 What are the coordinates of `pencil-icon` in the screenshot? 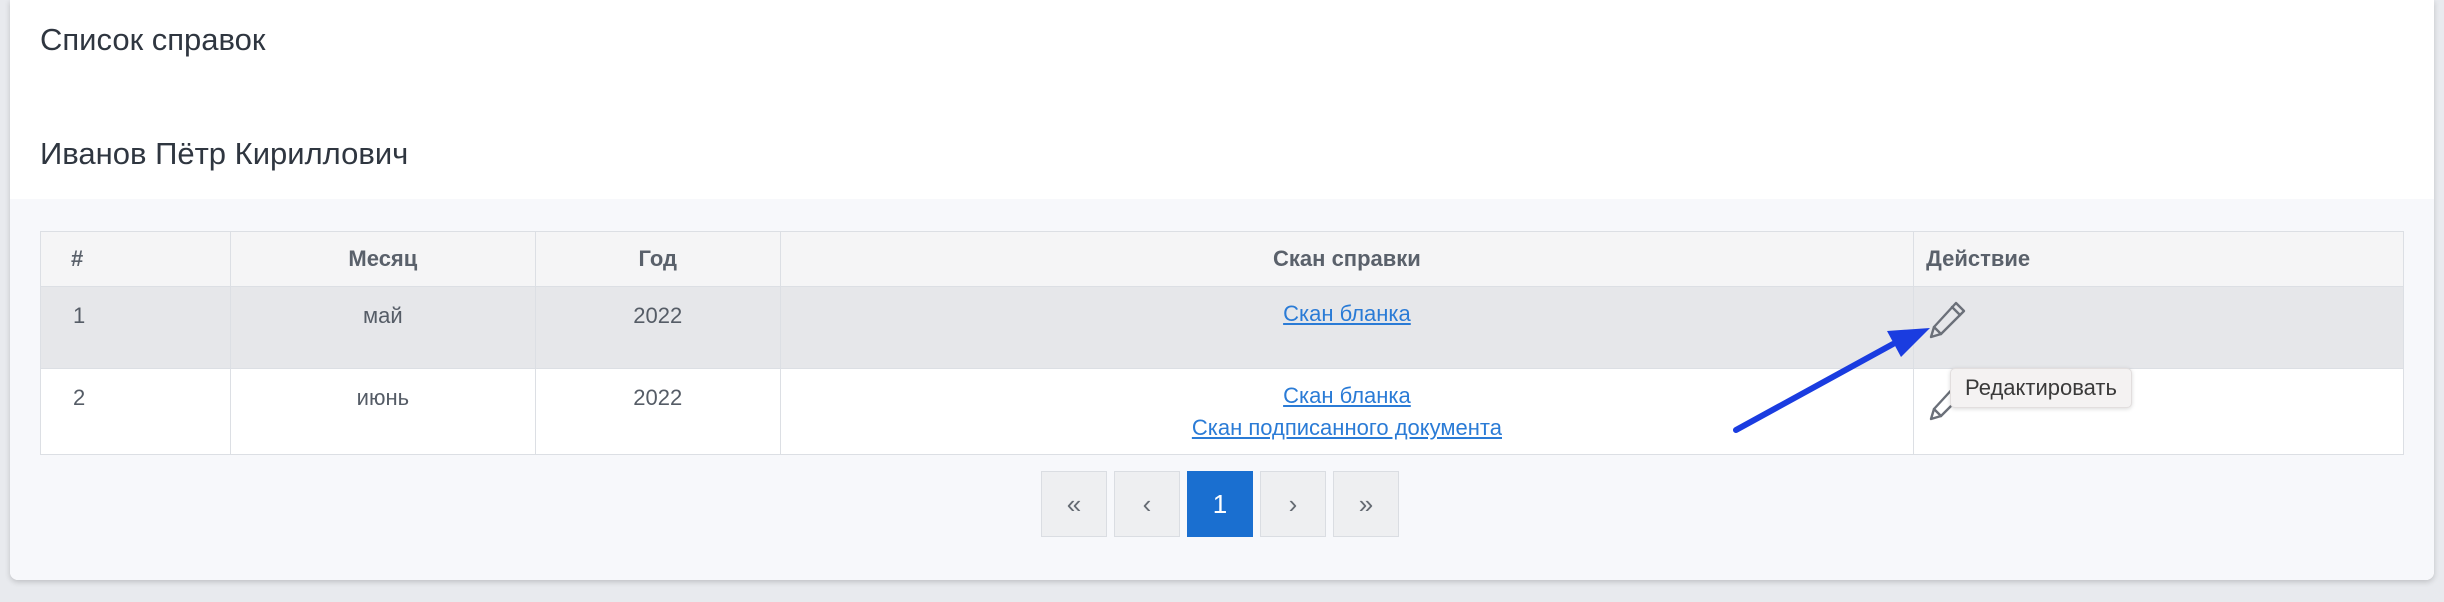 It's located at (1948, 319).